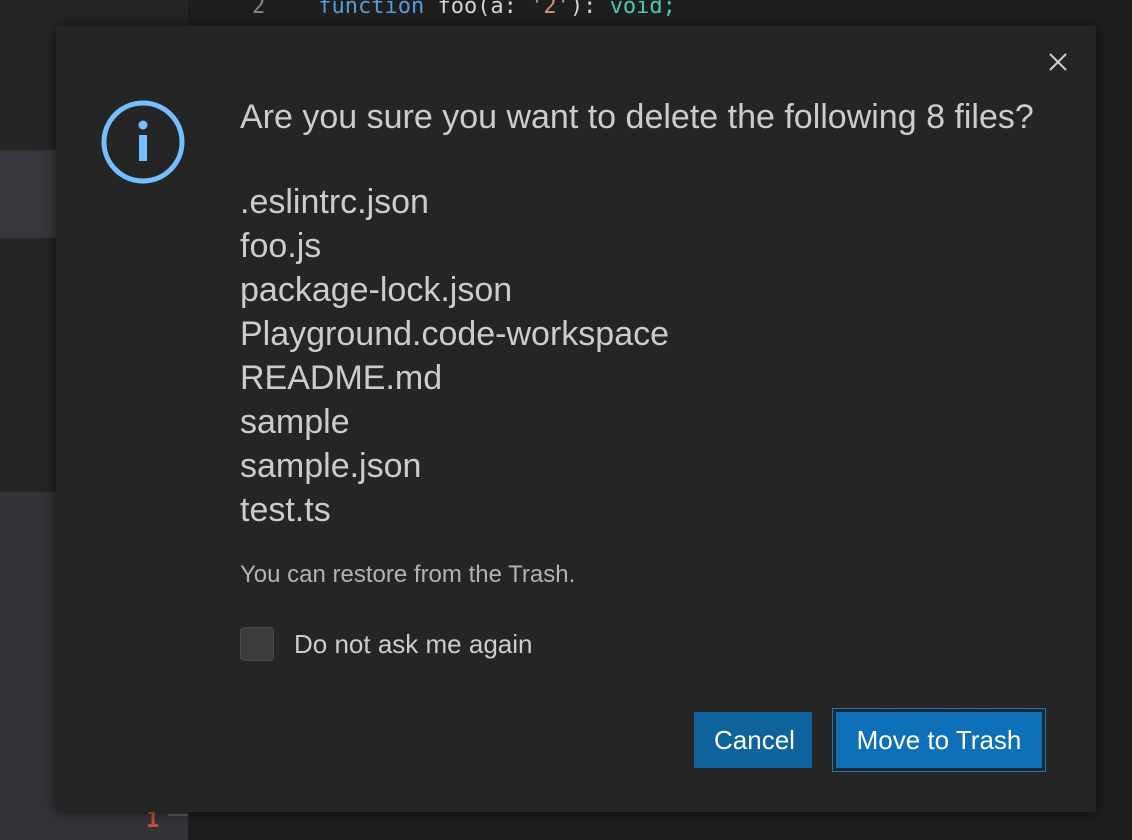 This screenshot has height=840, width=1132. What do you see at coordinates (178, 815) in the screenshot?
I see `gutter-marker` at bounding box center [178, 815].